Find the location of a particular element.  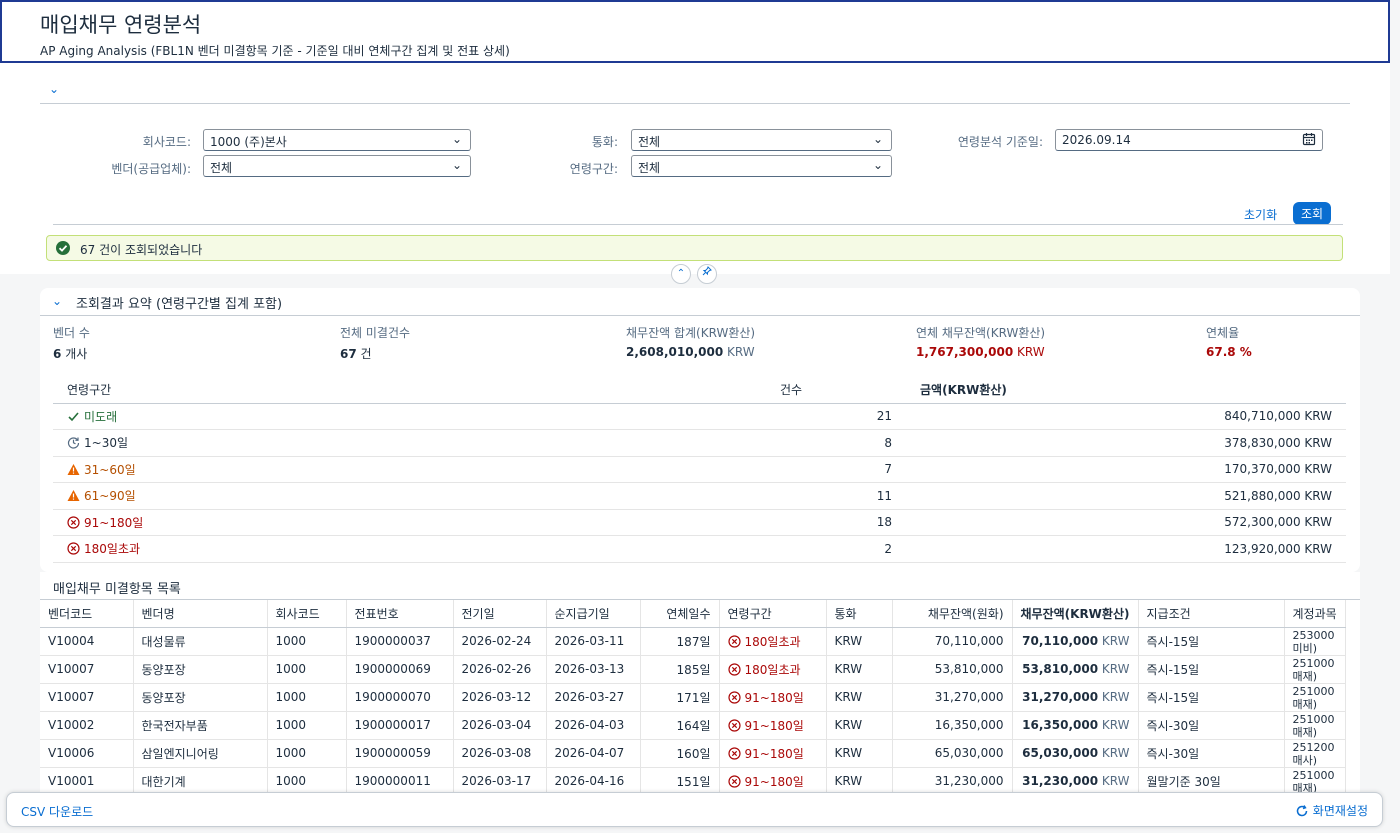

aging-row: 1~30일 8 378,830,000 KRW is located at coordinates (699, 443).